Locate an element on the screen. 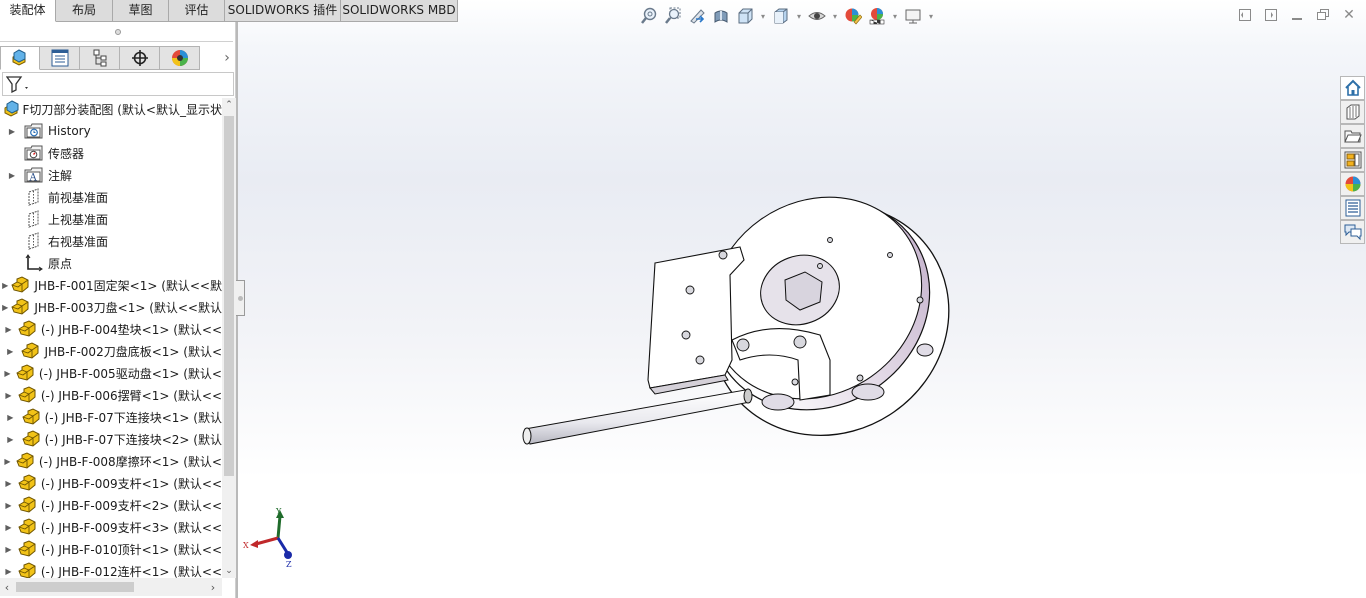  view-settings-icon is located at coordinates (913, 16).